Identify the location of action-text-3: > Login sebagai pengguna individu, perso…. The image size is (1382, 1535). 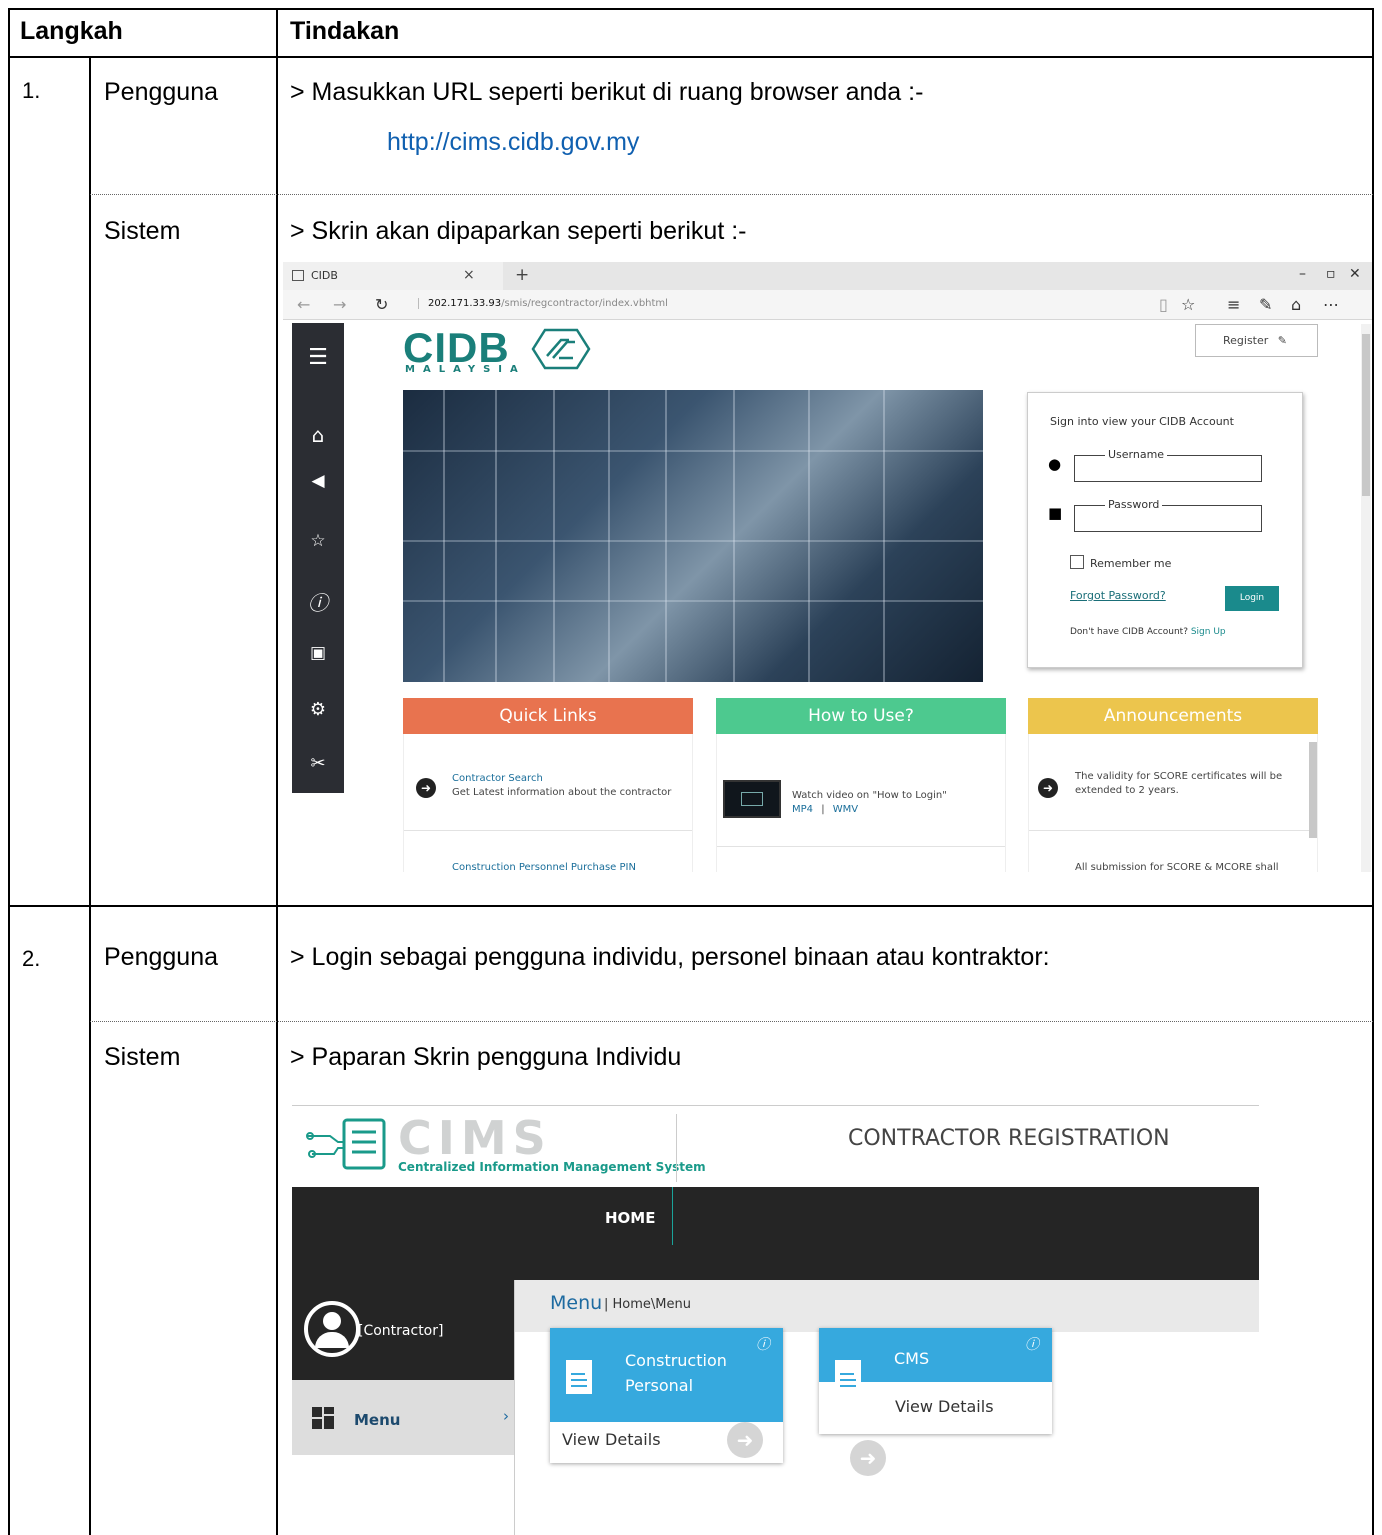
(670, 957).